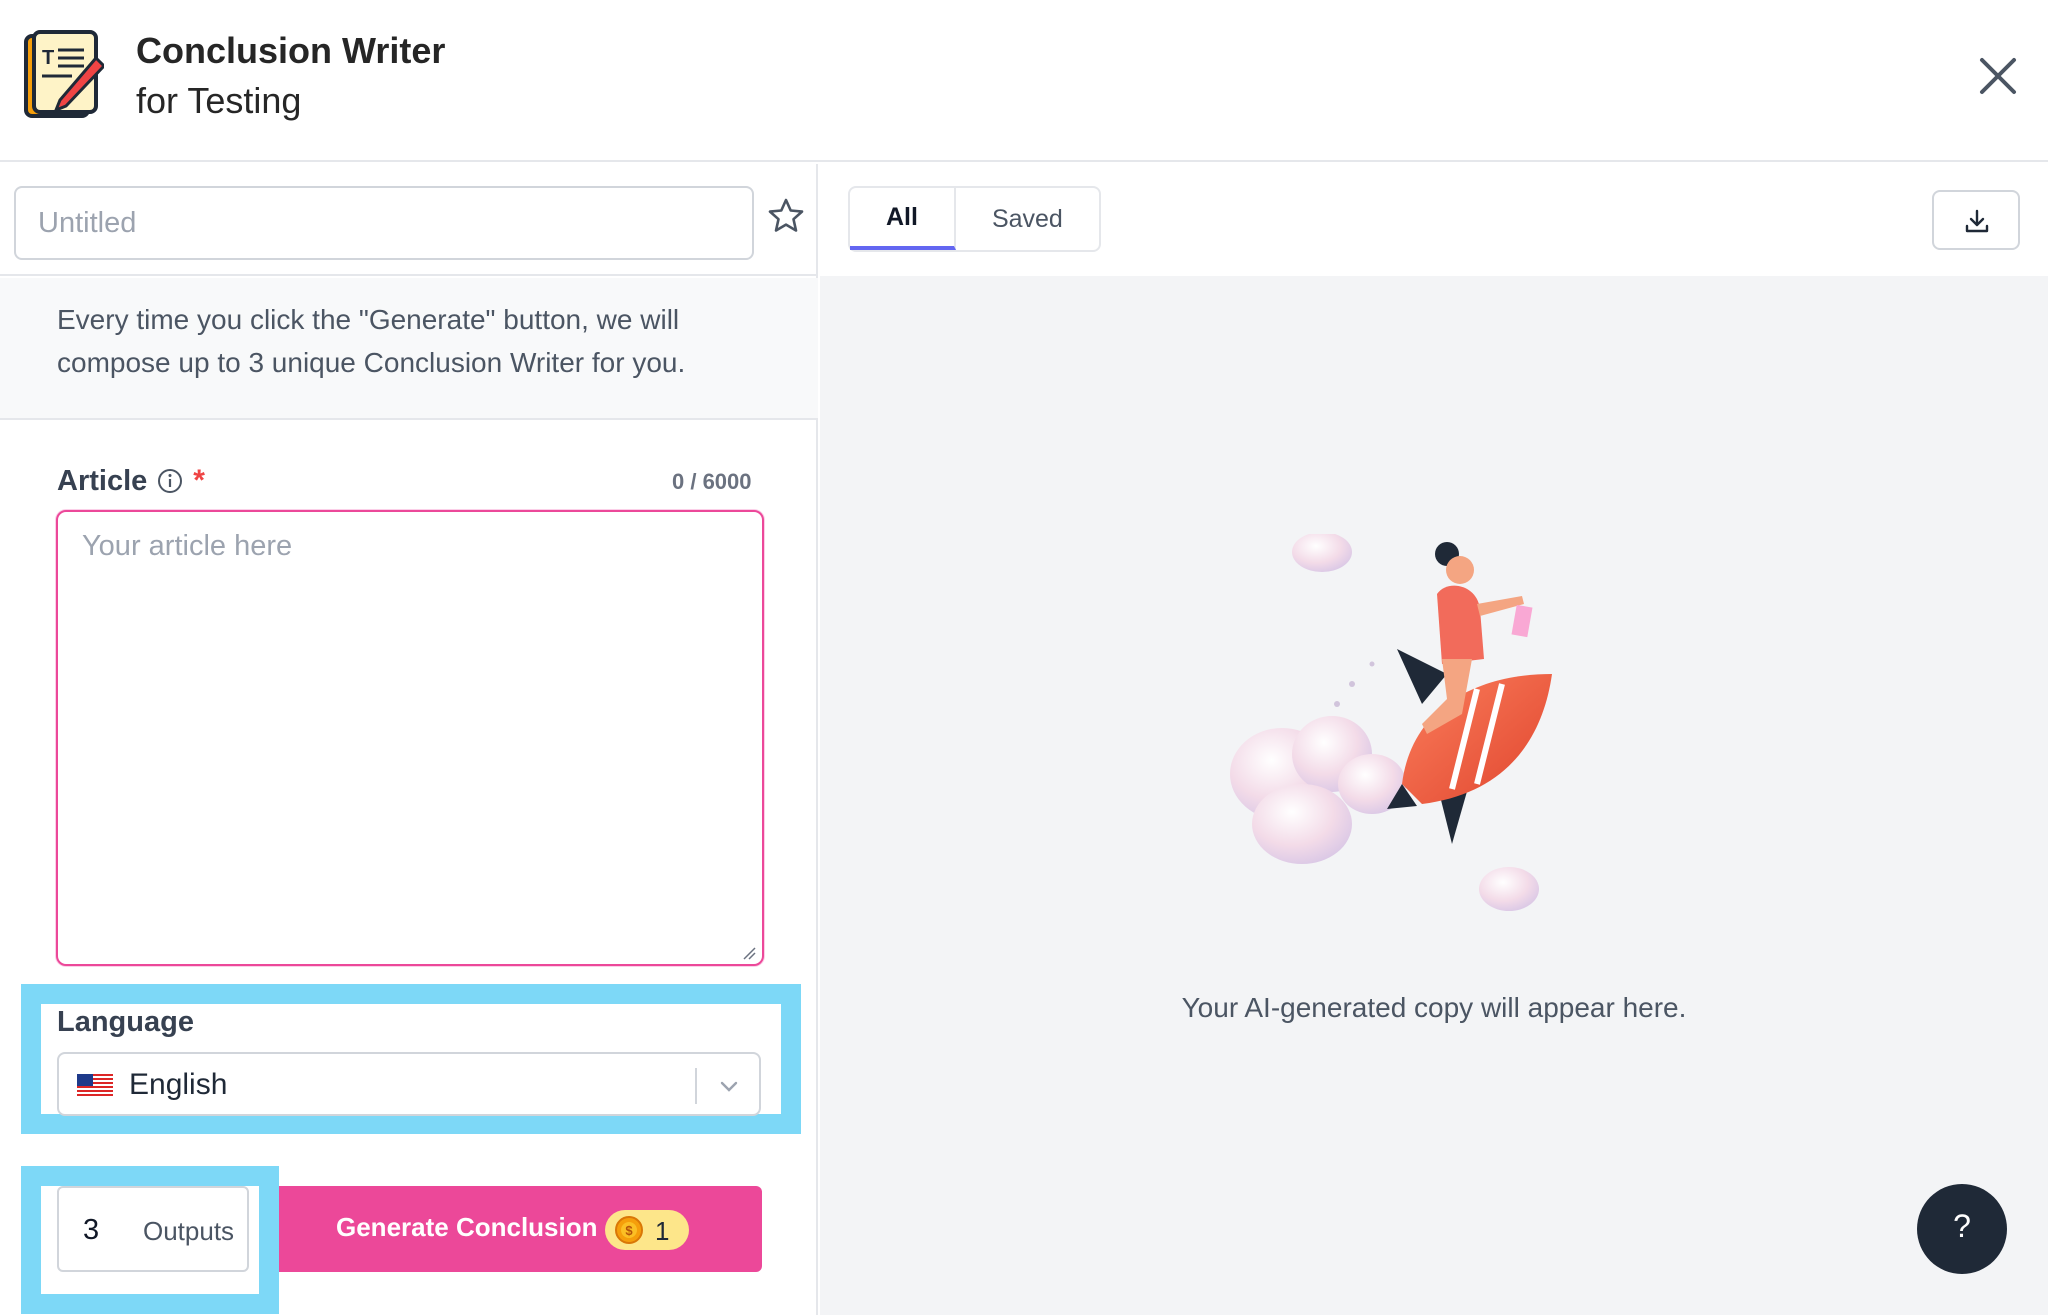  Describe the element at coordinates (178, 1084) in the screenshot. I see `language-value: English` at that location.